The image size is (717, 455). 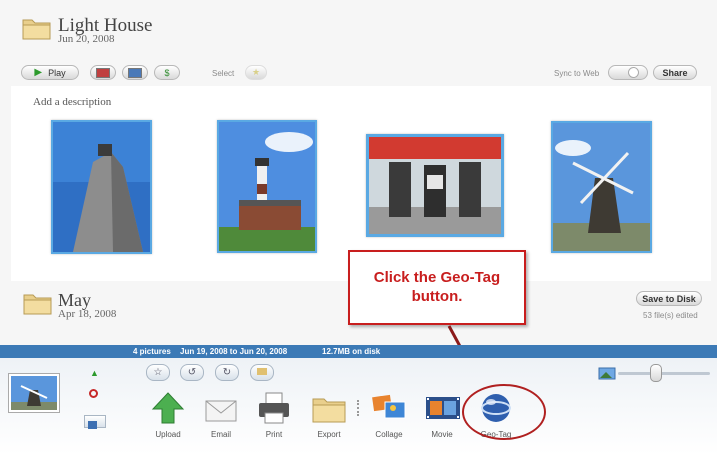 What do you see at coordinates (168, 408) in the screenshot?
I see `upload-icon` at bounding box center [168, 408].